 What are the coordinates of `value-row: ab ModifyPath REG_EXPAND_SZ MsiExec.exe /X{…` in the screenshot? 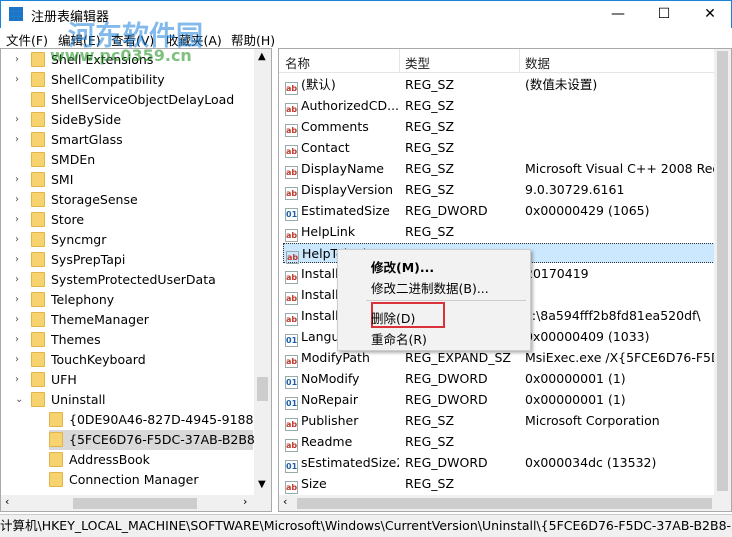 It's located at (507, 358).